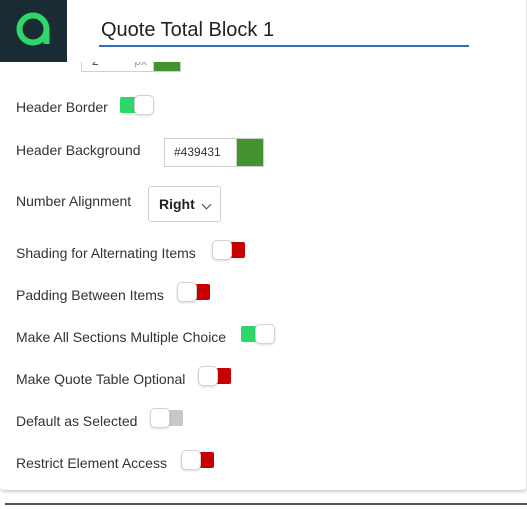 This screenshot has height=509, width=527. Describe the element at coordinates (200, 152) in the screenshot. I see `header-background-hex-input: #439431` at that location.